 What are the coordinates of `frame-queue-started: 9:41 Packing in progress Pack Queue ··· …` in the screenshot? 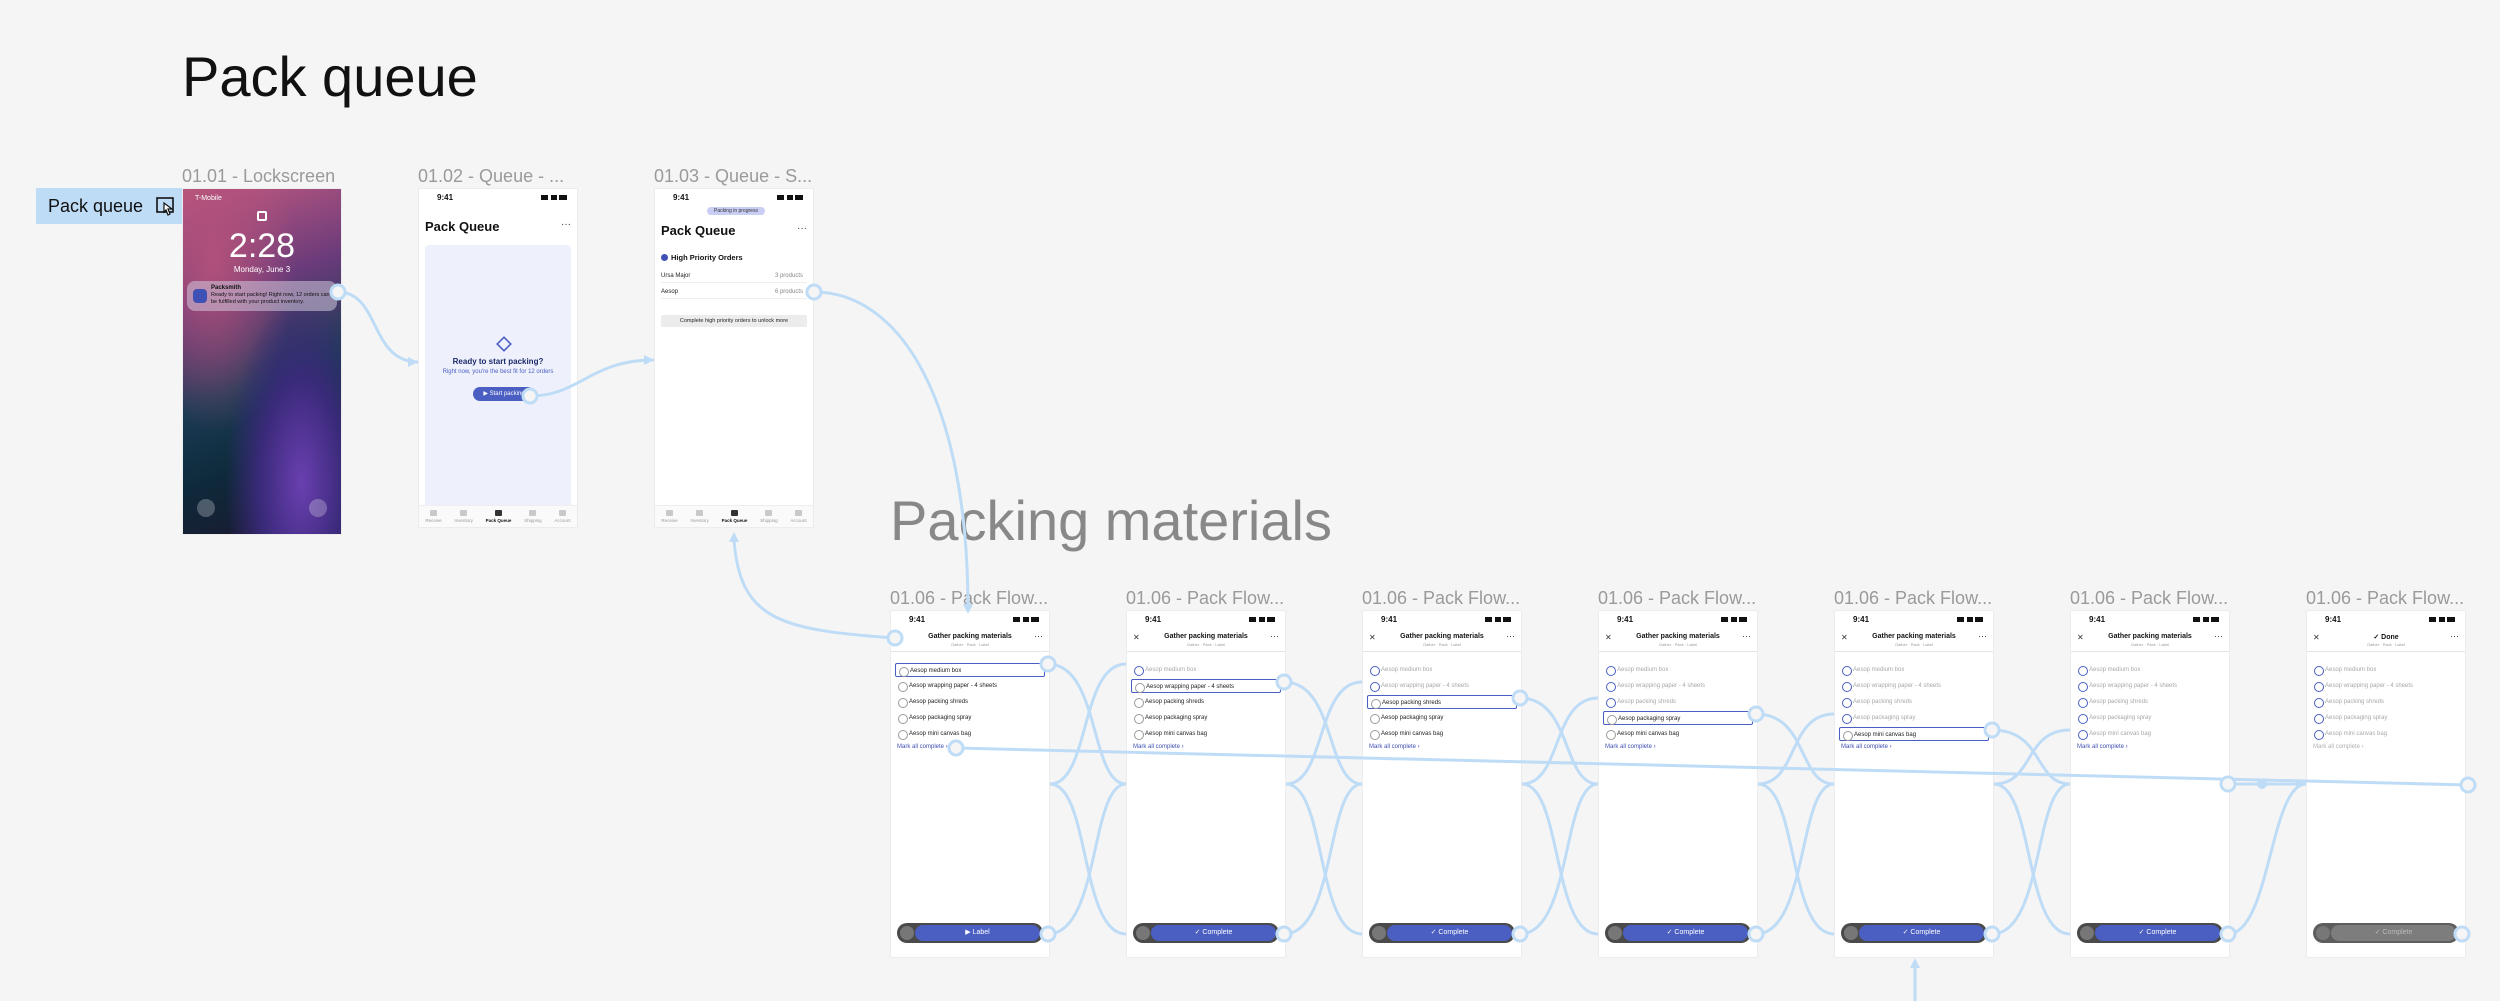 It's located at (734, 358).